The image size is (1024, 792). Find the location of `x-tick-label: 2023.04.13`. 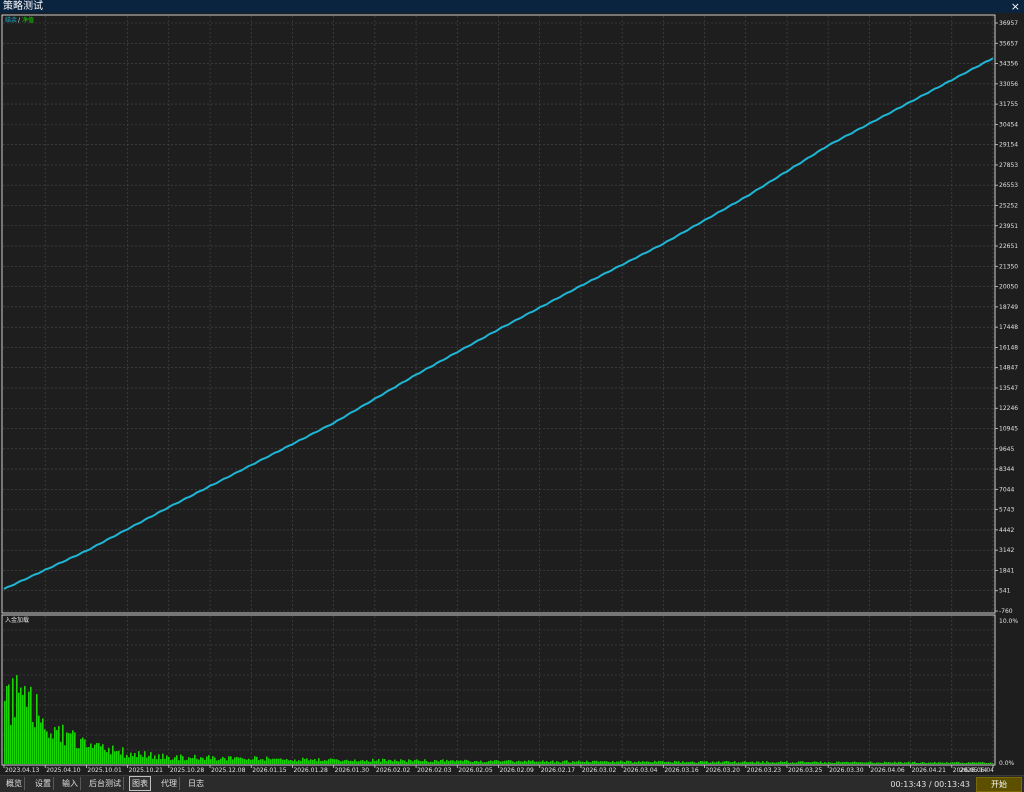

x-tick-label: 2023.04.13 is located at coordinates (22, 770).